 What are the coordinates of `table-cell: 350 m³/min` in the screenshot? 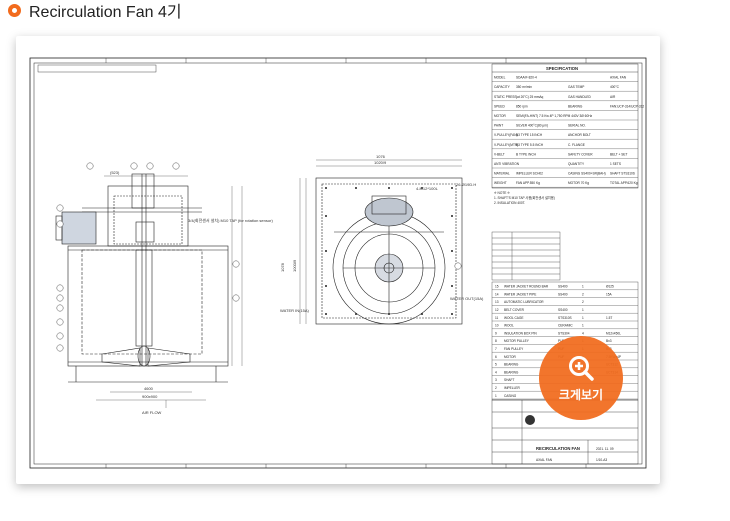 It's located at (524, 87).